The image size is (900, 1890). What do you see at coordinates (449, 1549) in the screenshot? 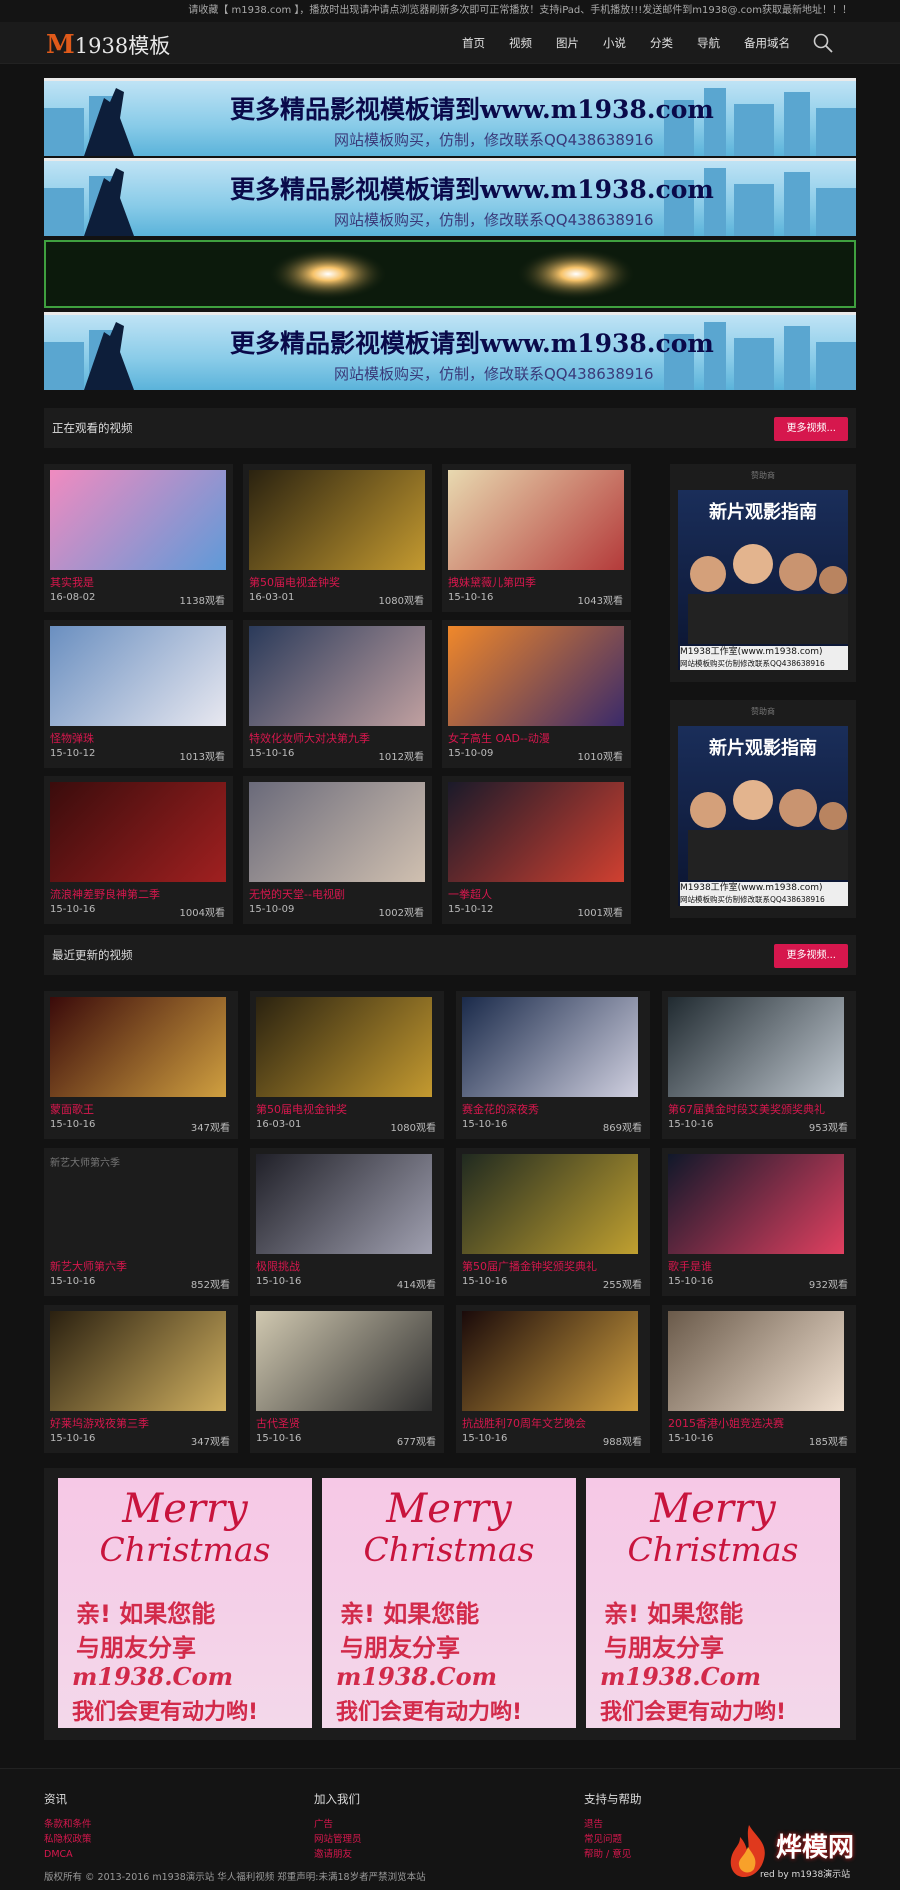
I see `xmas-christmas: Christmas` at bounding box center [449, 1549].